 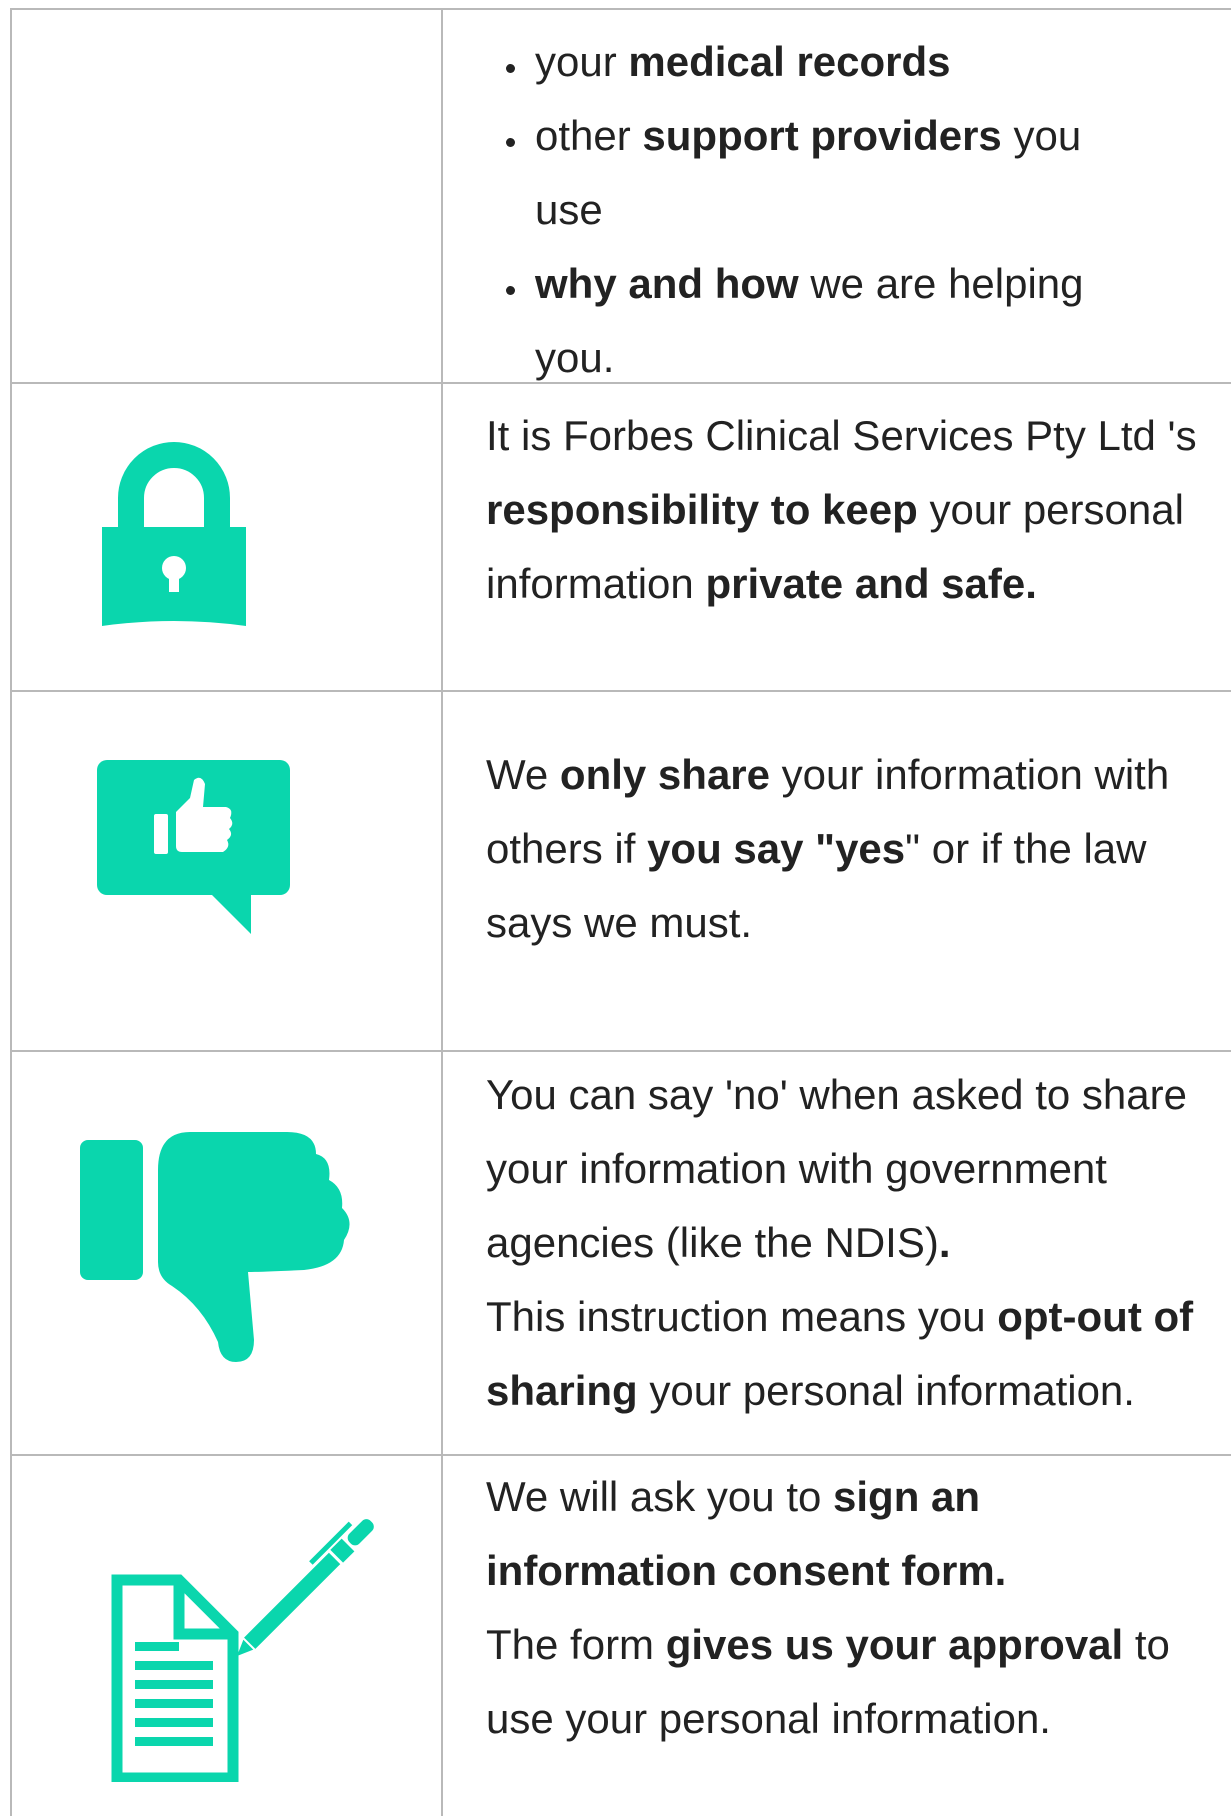 What do you see at coordinates (245, 1649) in the screenshot?
I see `document-pen-icon` at bounding box center [245, 1649].